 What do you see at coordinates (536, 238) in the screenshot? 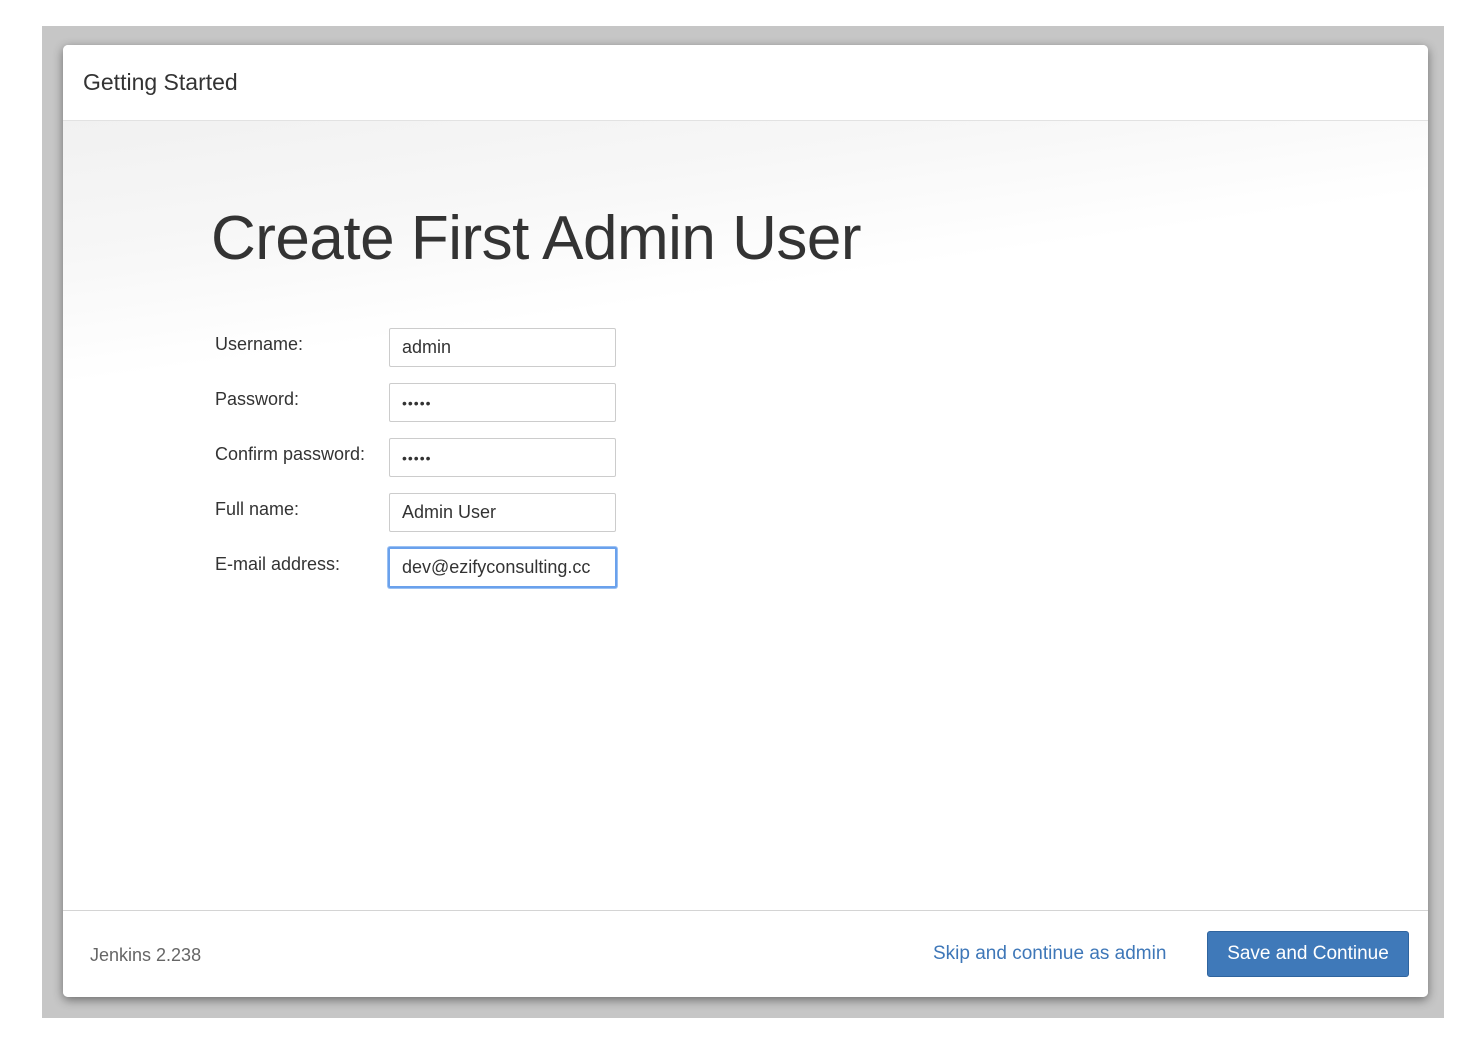
I see `page-heading: Create First Admin User` at bounding box center [536, 238].